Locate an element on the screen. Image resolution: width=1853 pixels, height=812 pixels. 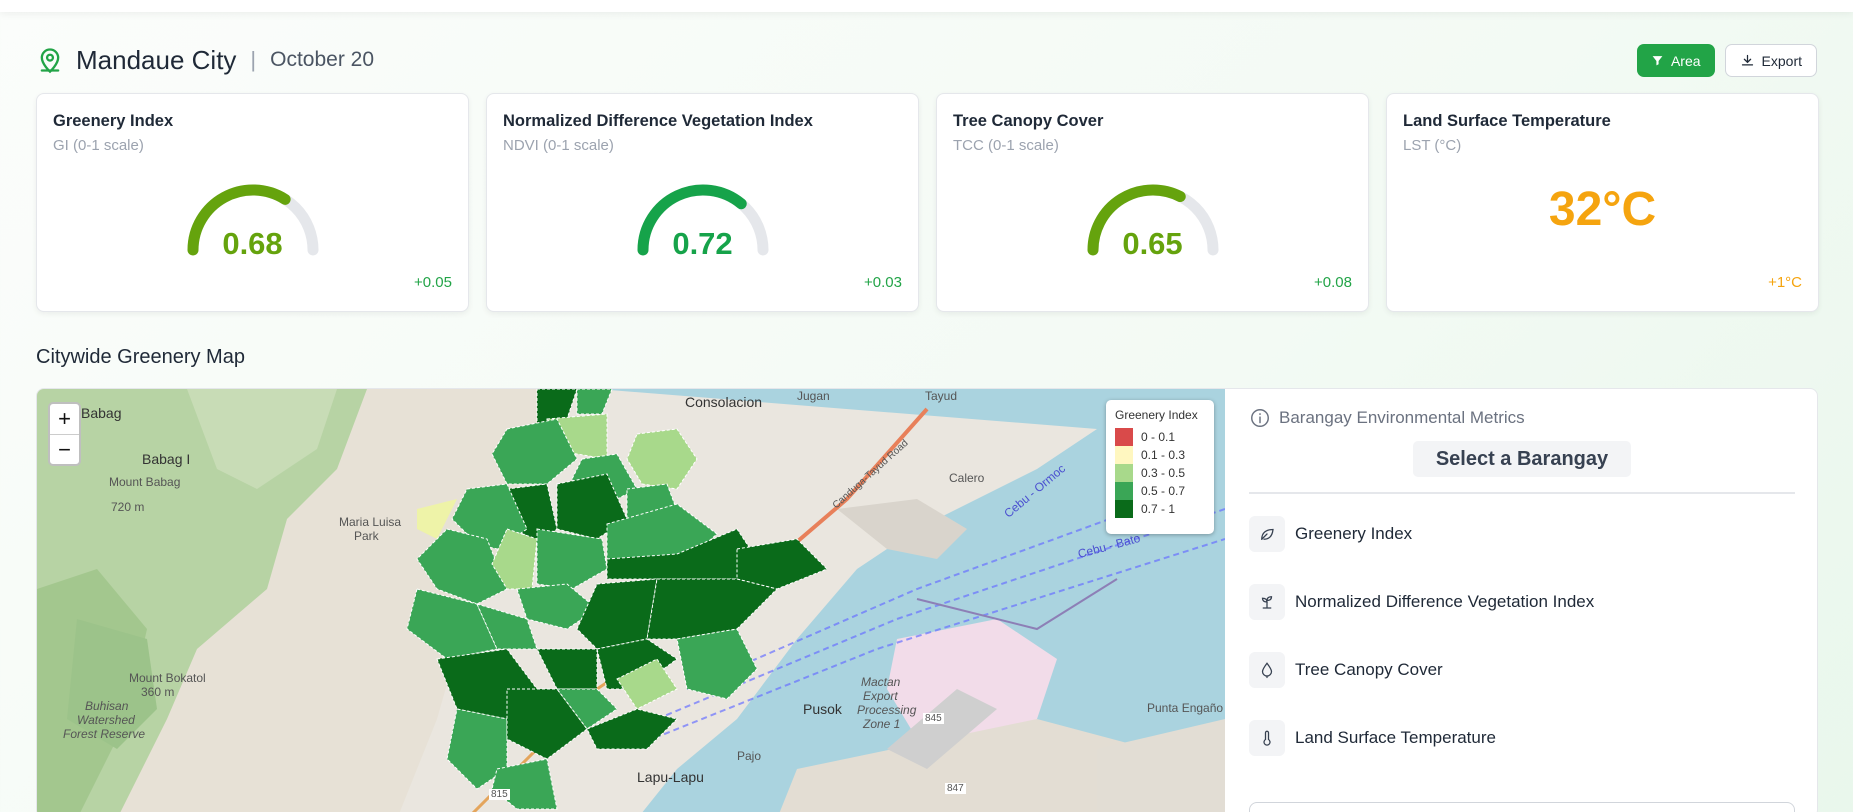
info-icon is located at coordinates (1260, 418).